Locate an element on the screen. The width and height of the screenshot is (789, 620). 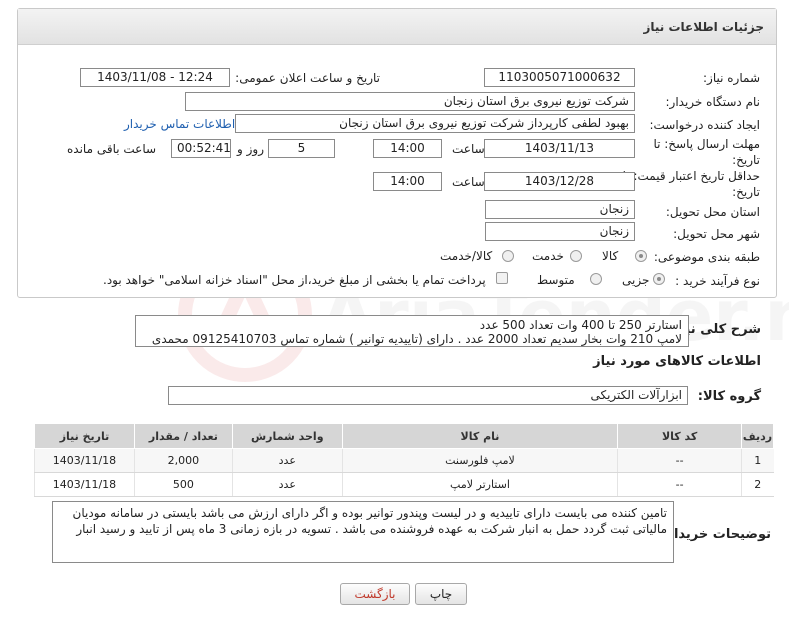
send-time-label: ساعت is located at coordinates (468, 149).